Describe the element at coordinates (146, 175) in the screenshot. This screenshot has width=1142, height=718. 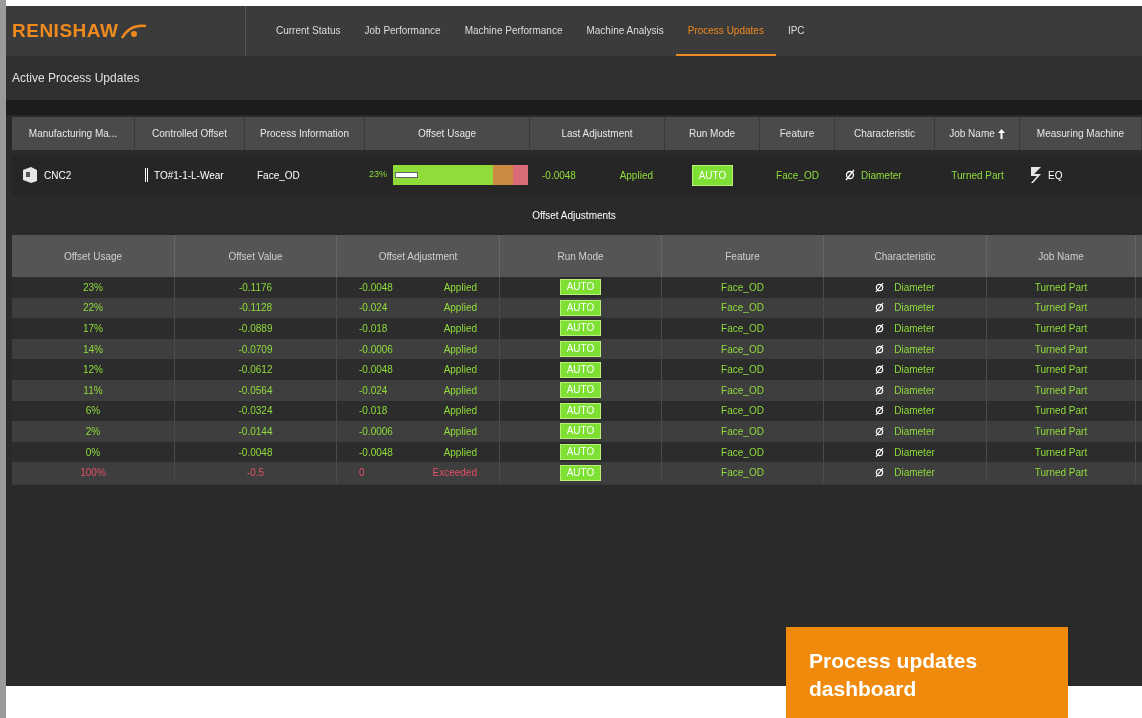
I see `offset-marker-icon` at that location.